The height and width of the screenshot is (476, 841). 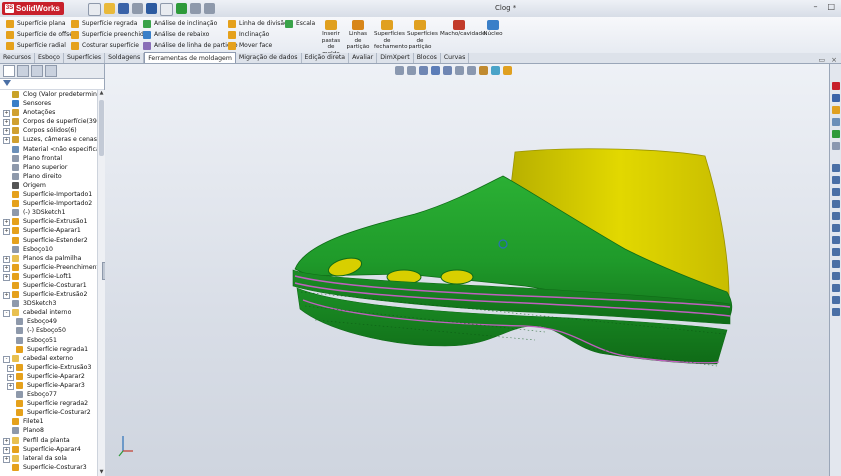 What do you see at coordinates (48, 231) in the screenshot?
I see `tree-node: + Superfície-Aparar1` at bounding box center [48, 231].